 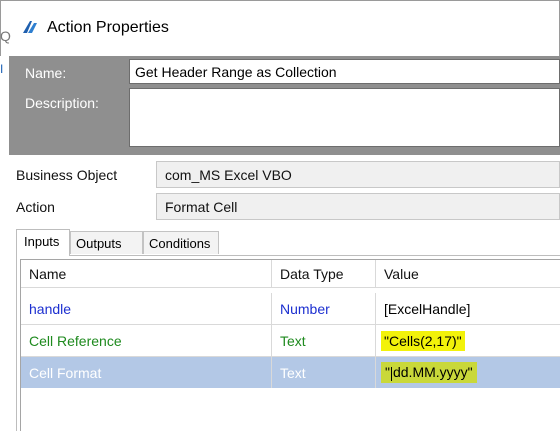 I want to click on business-object-field: com_MS Excel VBO, so click(x=358, y=174).